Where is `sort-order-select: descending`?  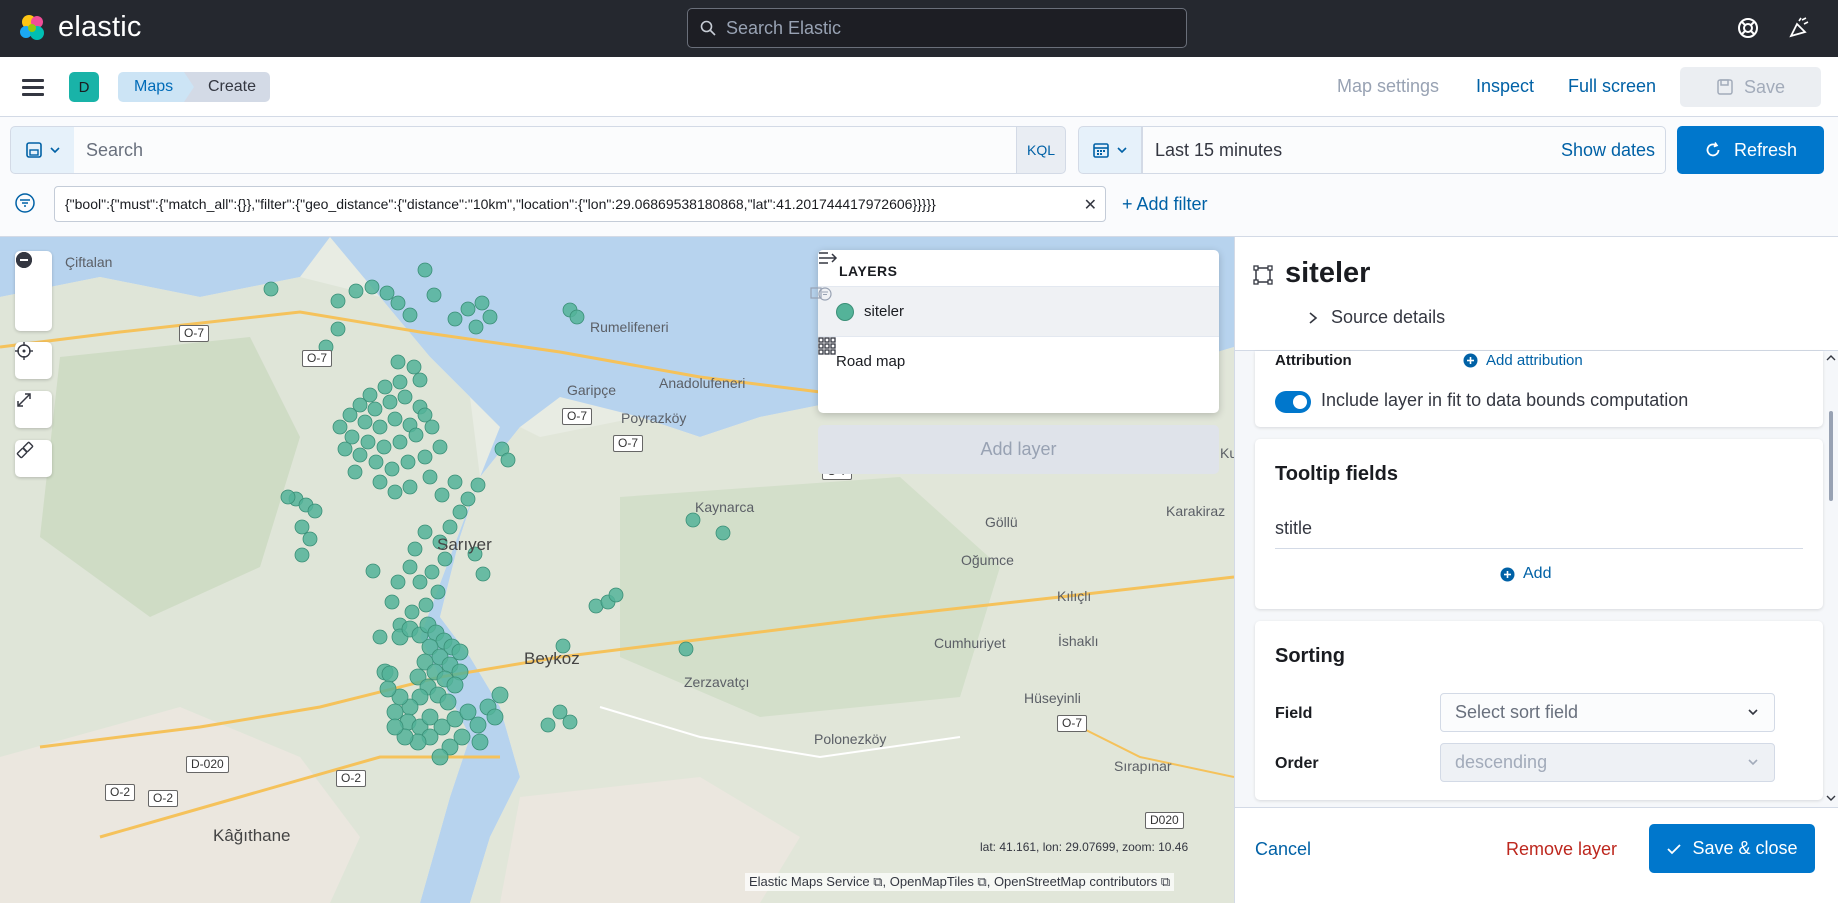
sort-order-select: descending is located at coordinates (1607, 762).